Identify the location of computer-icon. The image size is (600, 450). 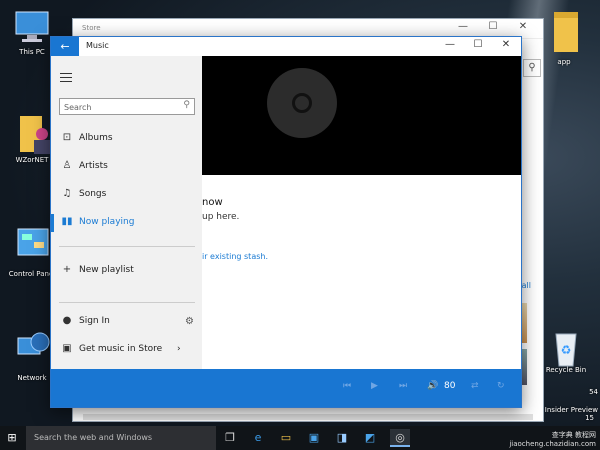
(32, 27).